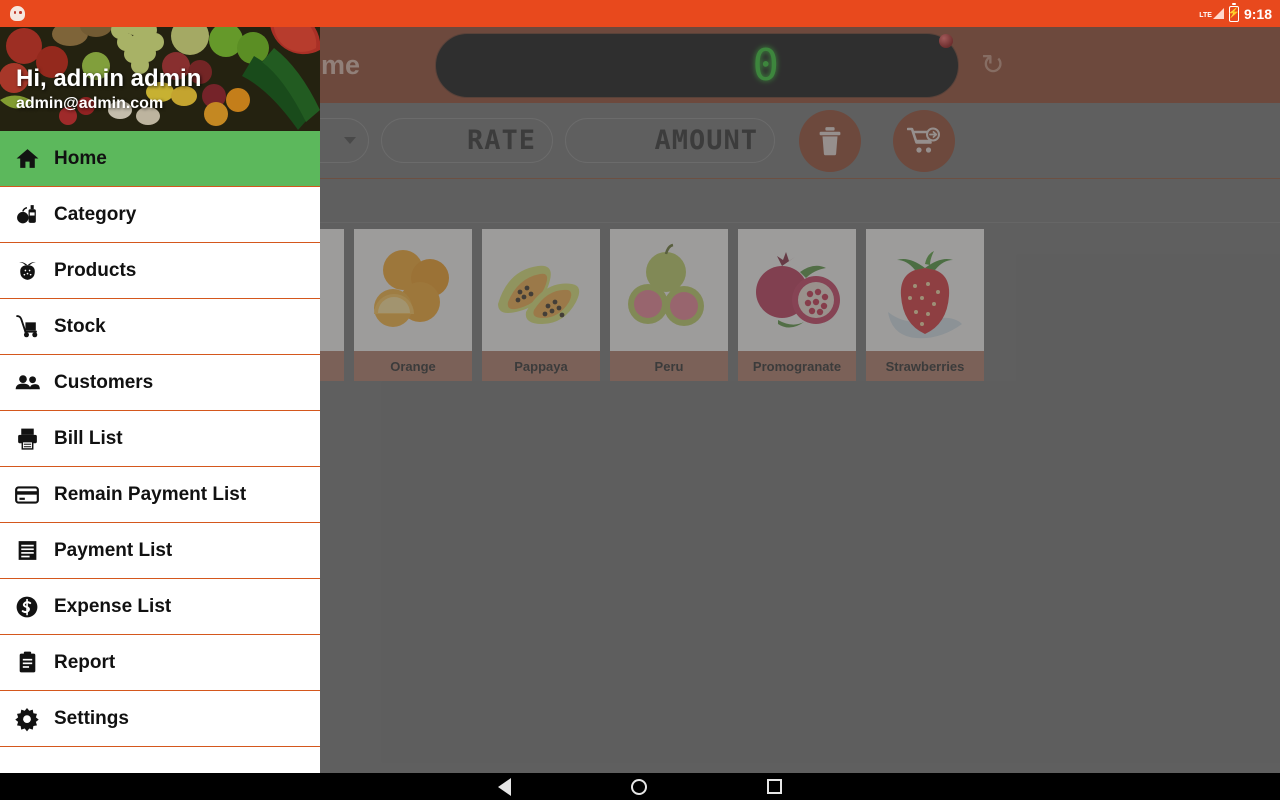 This screenshot has width=1280, height=800. I want to click on sidebar-item-remain-payment-list: Remain Payment List, so click(160, 495).